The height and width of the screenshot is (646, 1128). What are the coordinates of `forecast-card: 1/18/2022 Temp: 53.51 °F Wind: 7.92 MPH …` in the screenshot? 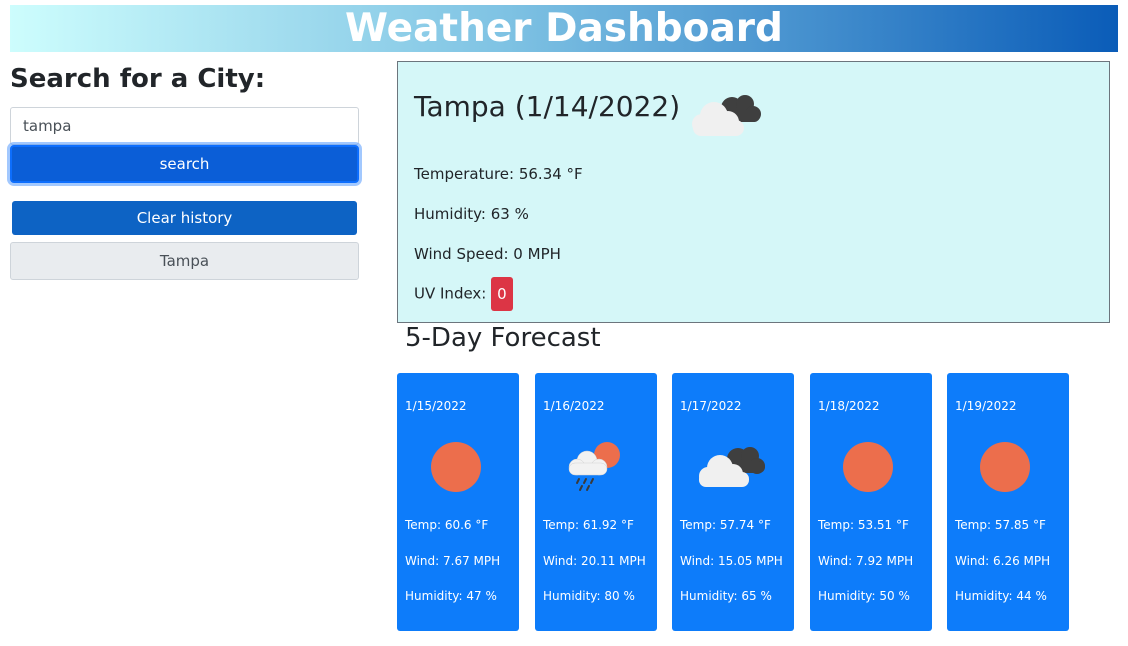 It's located at (871, 502).